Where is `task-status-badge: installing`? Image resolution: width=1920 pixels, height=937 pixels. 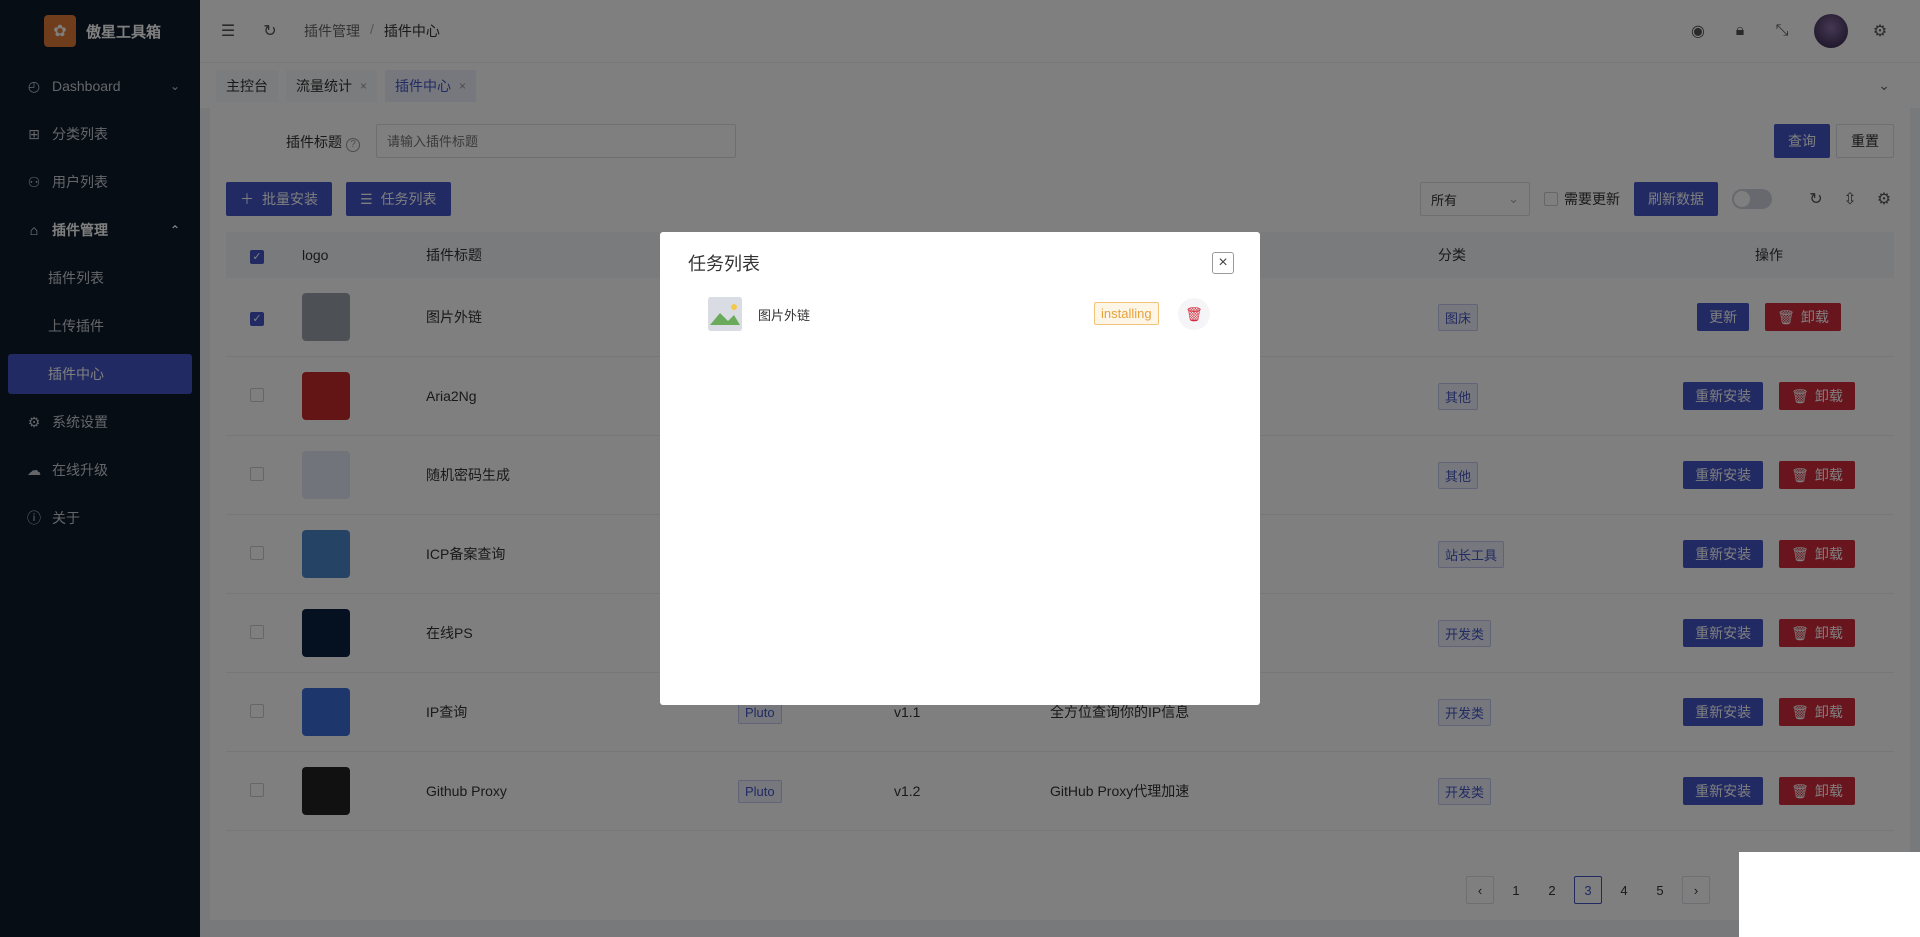
task-status-badge: installing is located at coordinates (1126, 313).